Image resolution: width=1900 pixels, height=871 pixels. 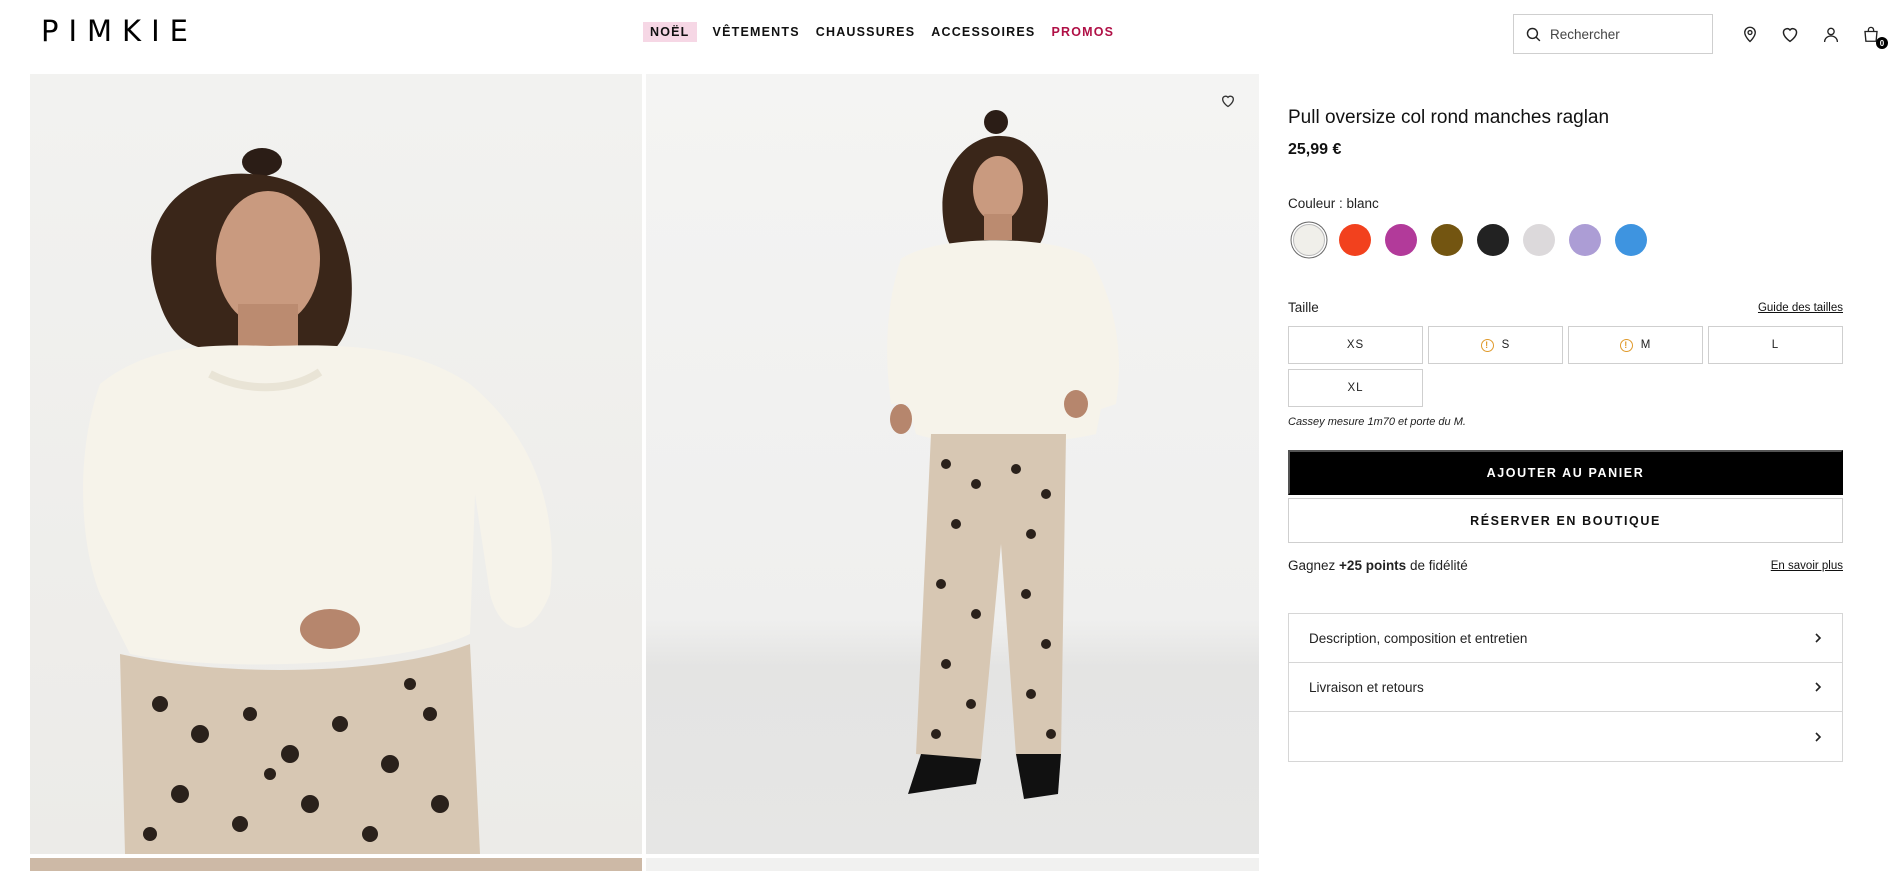 What do you see at coordinates (1355, 240) in the screenshot?
I see `color-swatch-orange` at bounding box center [1355, 240].